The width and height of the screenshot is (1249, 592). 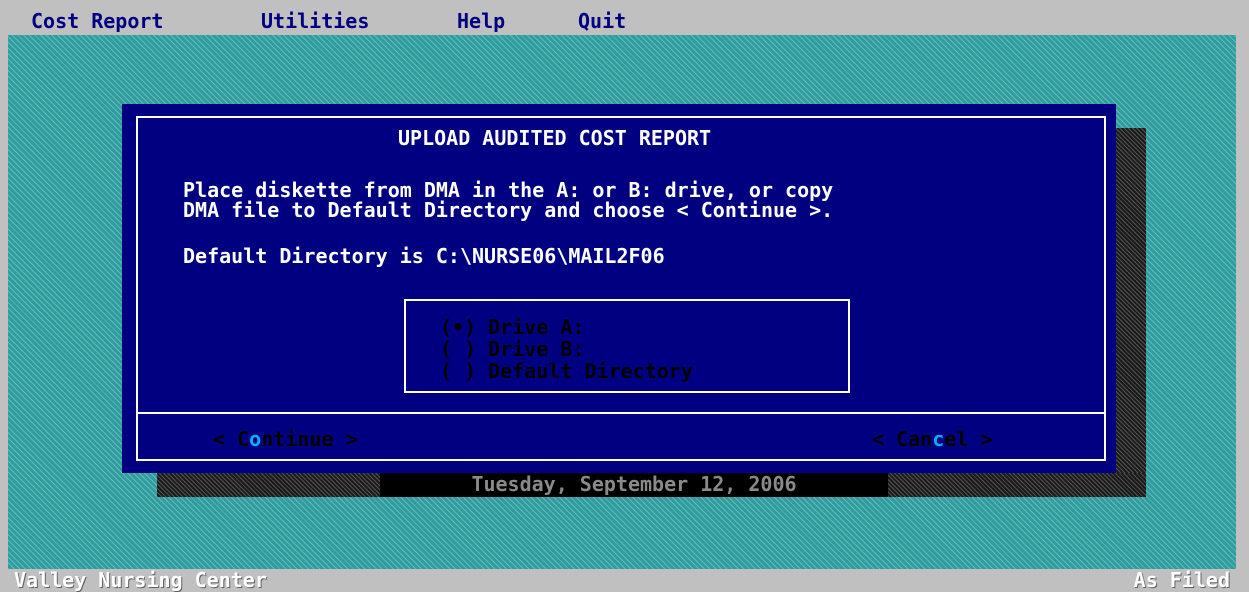 I want to click on continue-button: < Continue >, so click(x=285, y=439).